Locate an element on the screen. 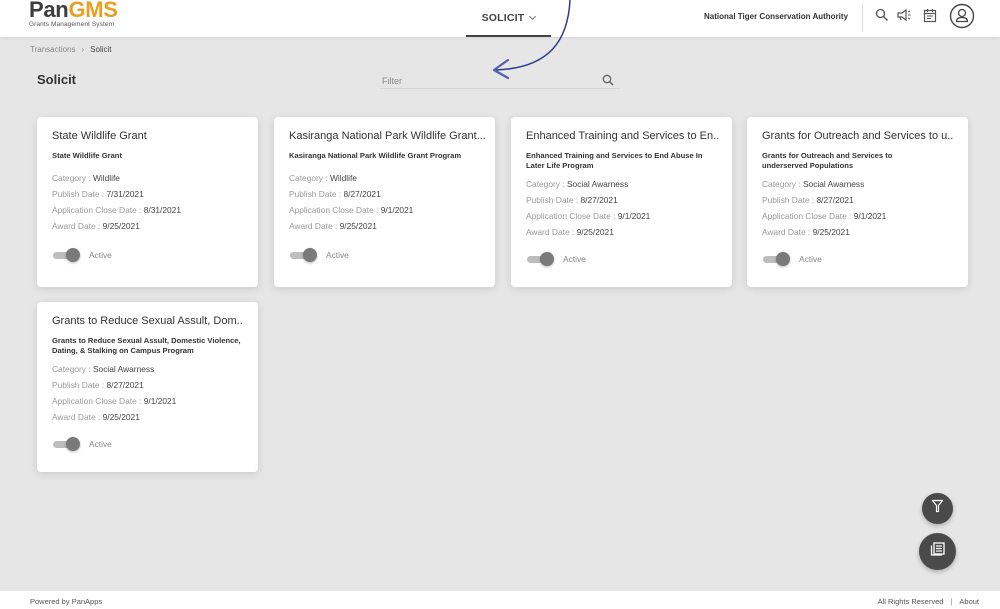  megaphone-icon is located at coordinates (904, 17).